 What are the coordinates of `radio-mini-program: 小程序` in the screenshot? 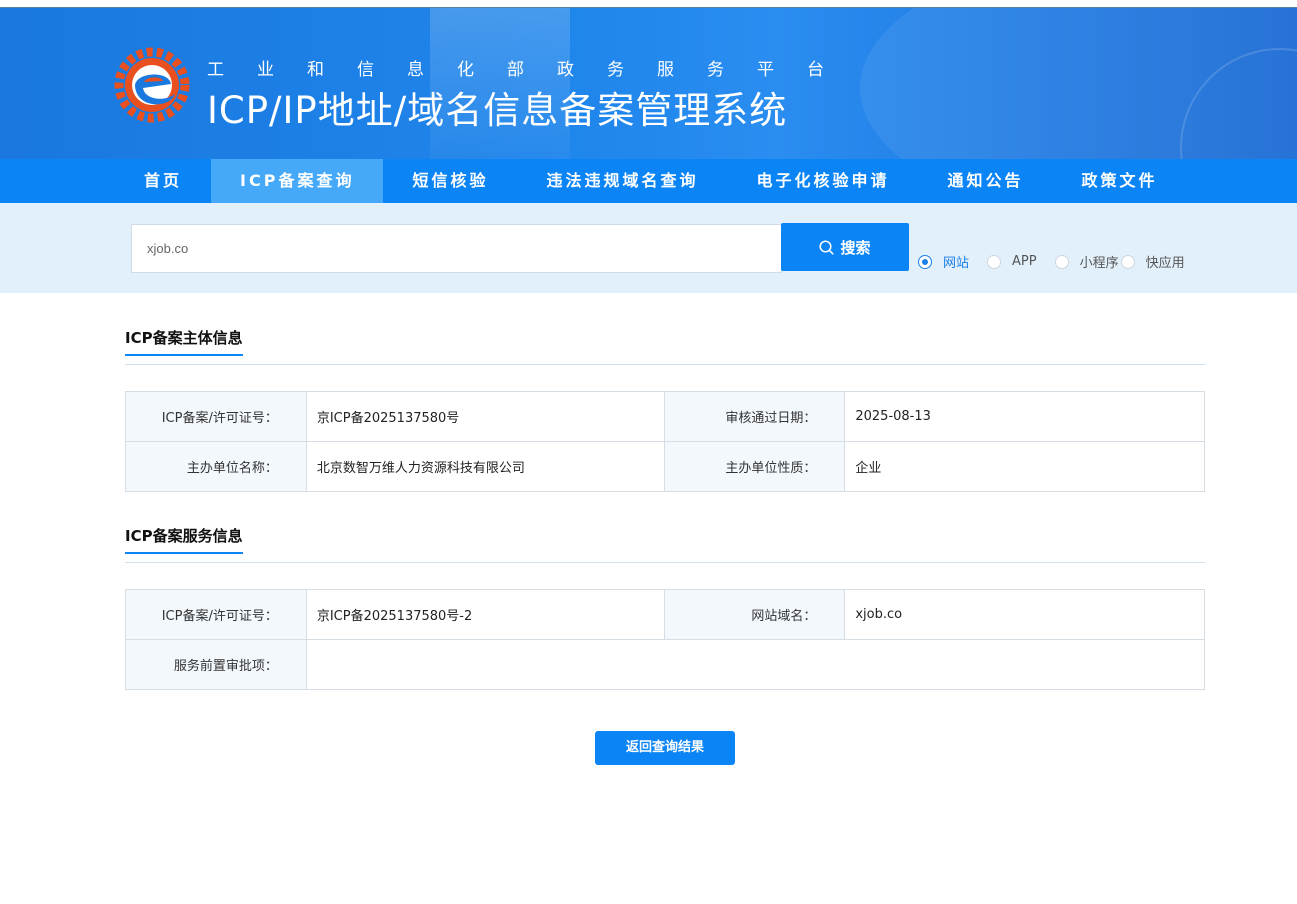 It's located at (1086, 261).